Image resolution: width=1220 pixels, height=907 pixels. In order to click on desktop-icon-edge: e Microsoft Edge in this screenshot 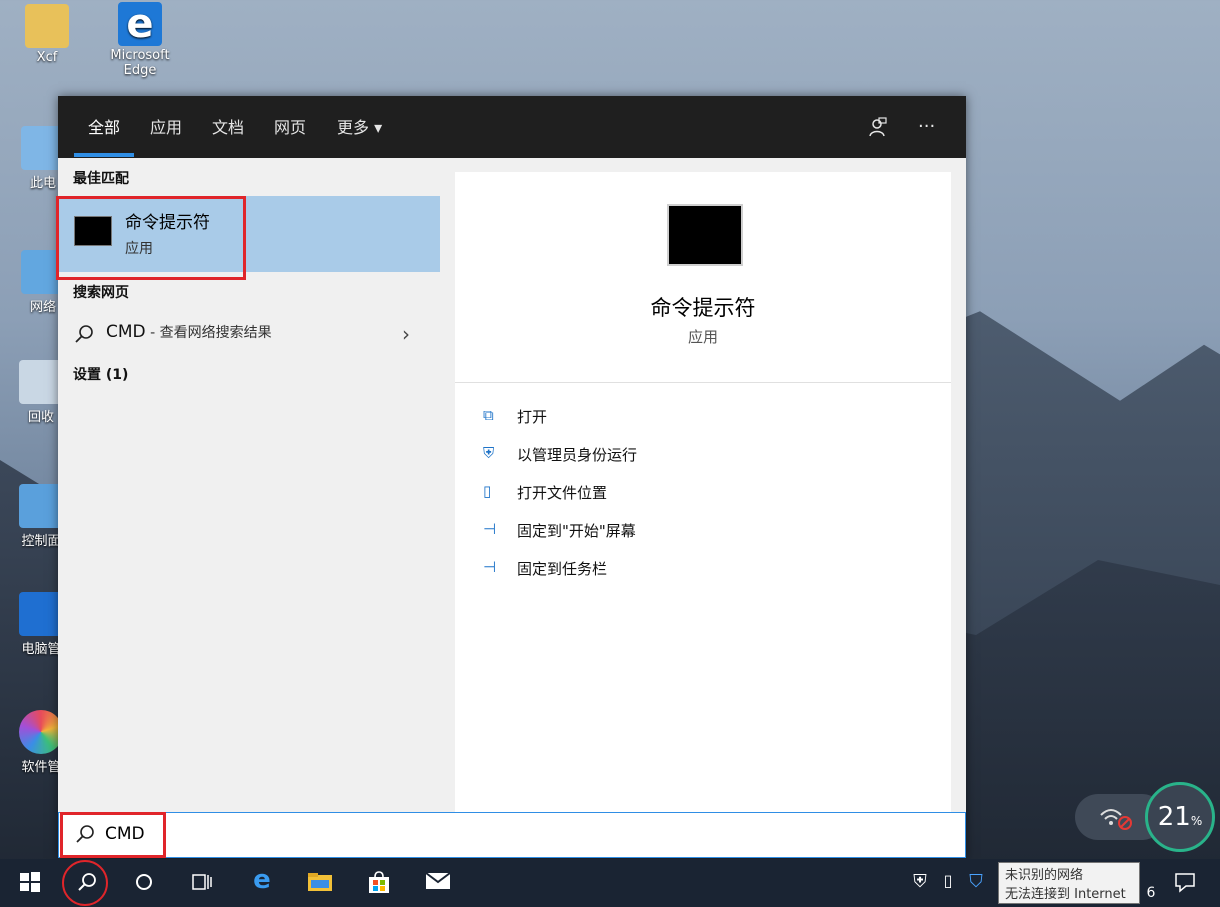, I will do `click(140, 40)`.